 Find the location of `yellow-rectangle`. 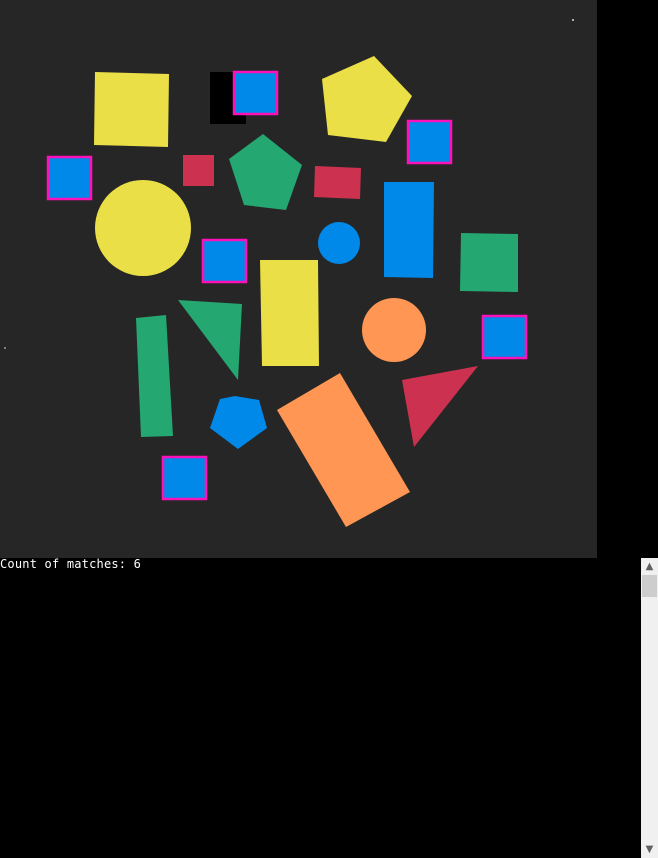

yellow-rectangle is located at coordinates (289, 313).